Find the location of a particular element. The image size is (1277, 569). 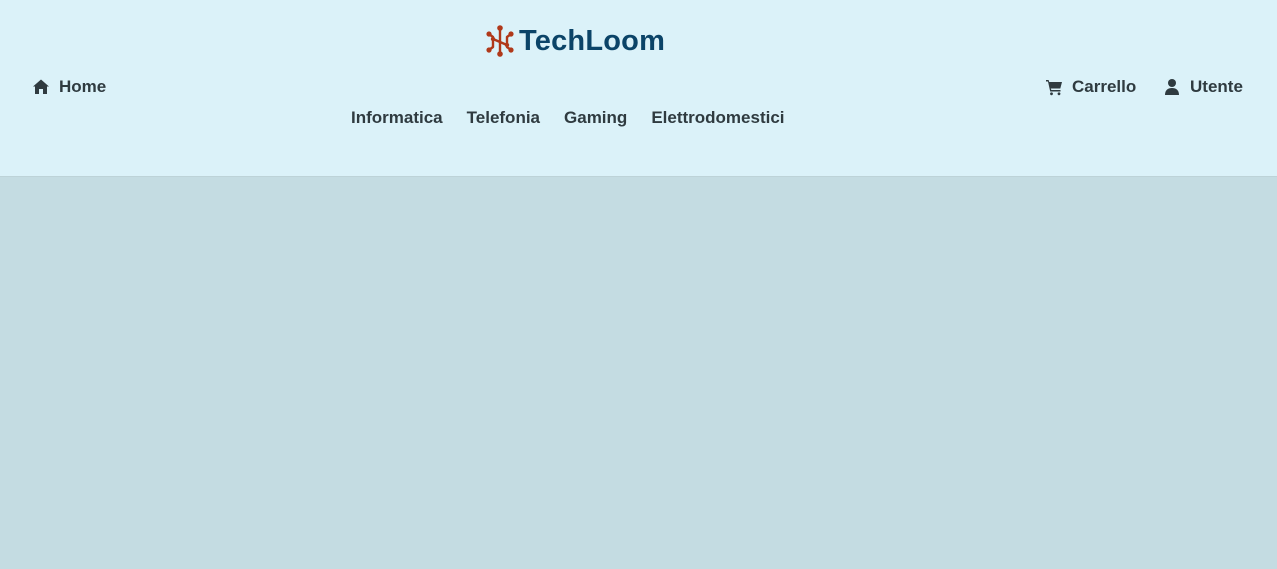

user-link: Utente is located at coordinates (1203, 87).